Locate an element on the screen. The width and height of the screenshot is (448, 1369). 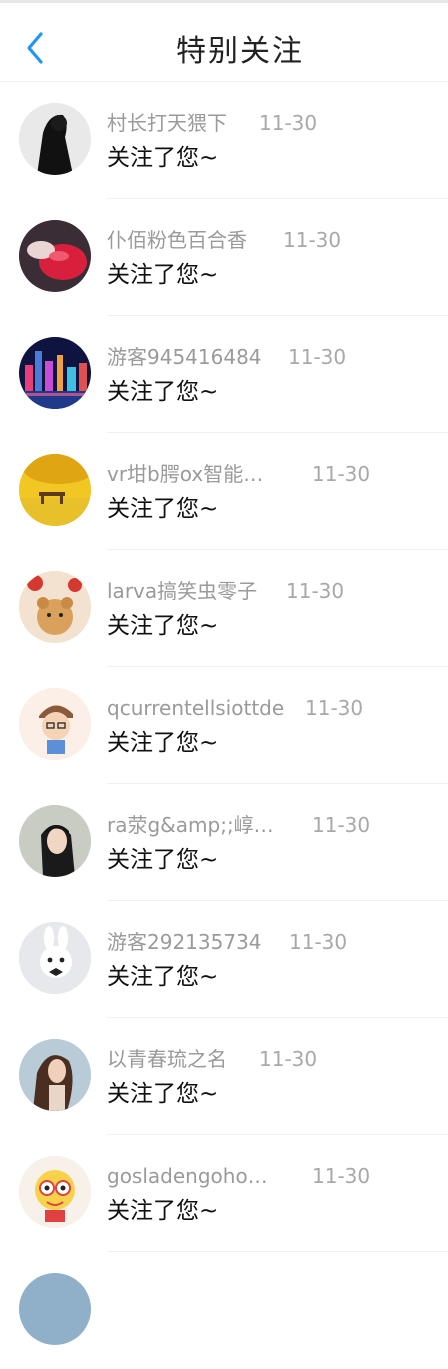
list-item: qcurrentellsiottde 11-30 关注了您~ is located at coordinates (224, 725).